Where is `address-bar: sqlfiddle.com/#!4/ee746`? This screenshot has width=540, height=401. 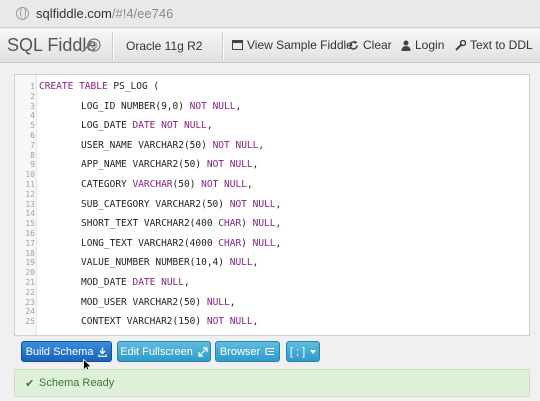 address-bar: sqlfiddle.com/#!4/ee746 is located at coordinates (270, 14).